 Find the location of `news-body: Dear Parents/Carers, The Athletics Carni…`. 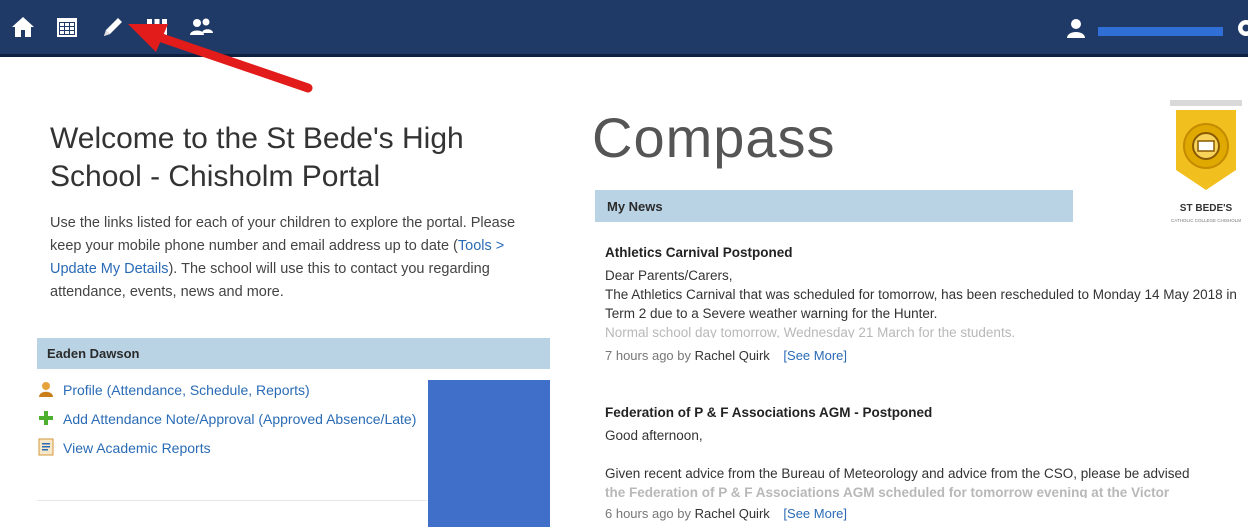

news-body: Dear Parents/Carers, The Athletics Carni… is located at coordinates (922, 302).